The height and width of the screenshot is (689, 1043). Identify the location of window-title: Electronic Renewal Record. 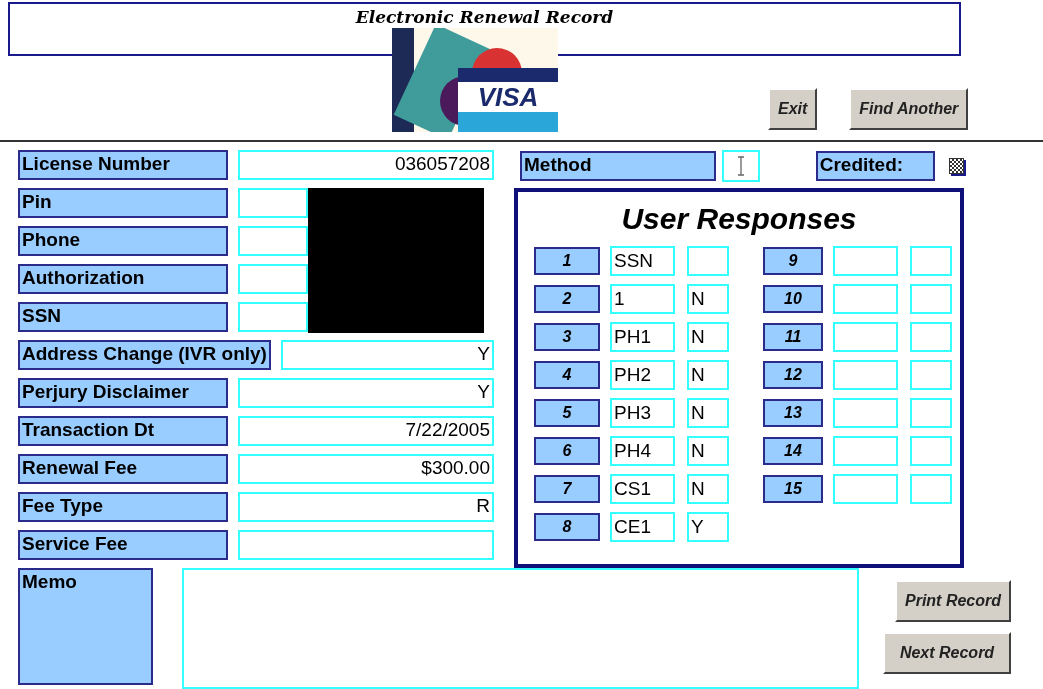
(484, 17).